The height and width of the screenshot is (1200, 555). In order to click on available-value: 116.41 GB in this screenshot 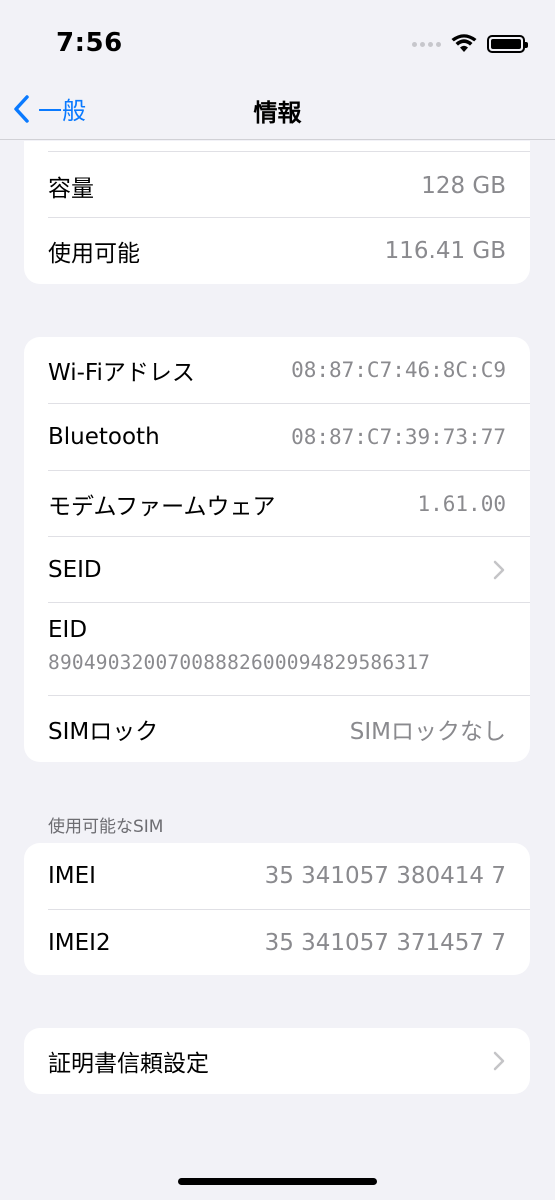, I will do `click(445, 251)`.